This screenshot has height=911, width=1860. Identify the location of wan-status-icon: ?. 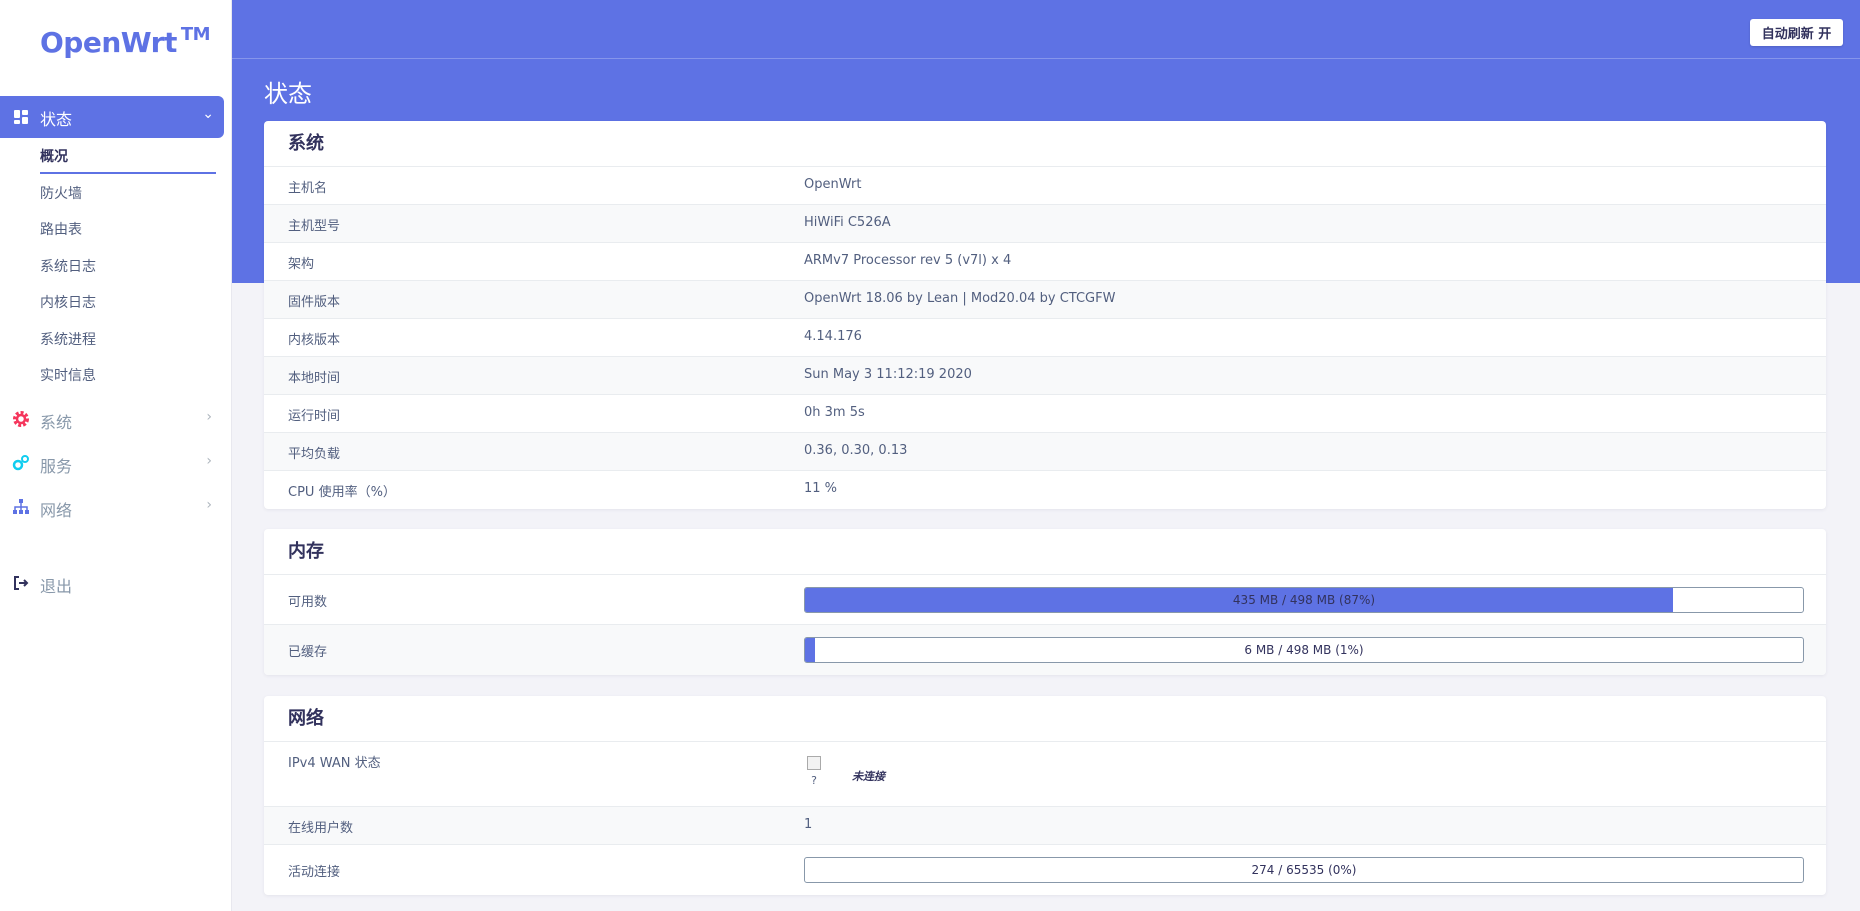
(814, 771).